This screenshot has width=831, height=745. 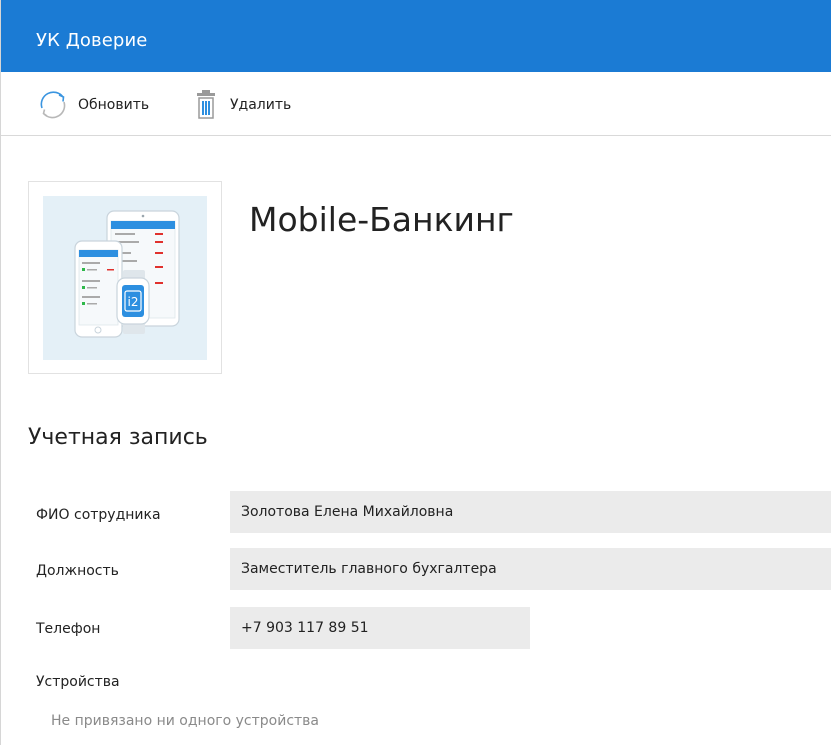 I want to click on logo-badge-text: i2, so click(x=133, y=302).